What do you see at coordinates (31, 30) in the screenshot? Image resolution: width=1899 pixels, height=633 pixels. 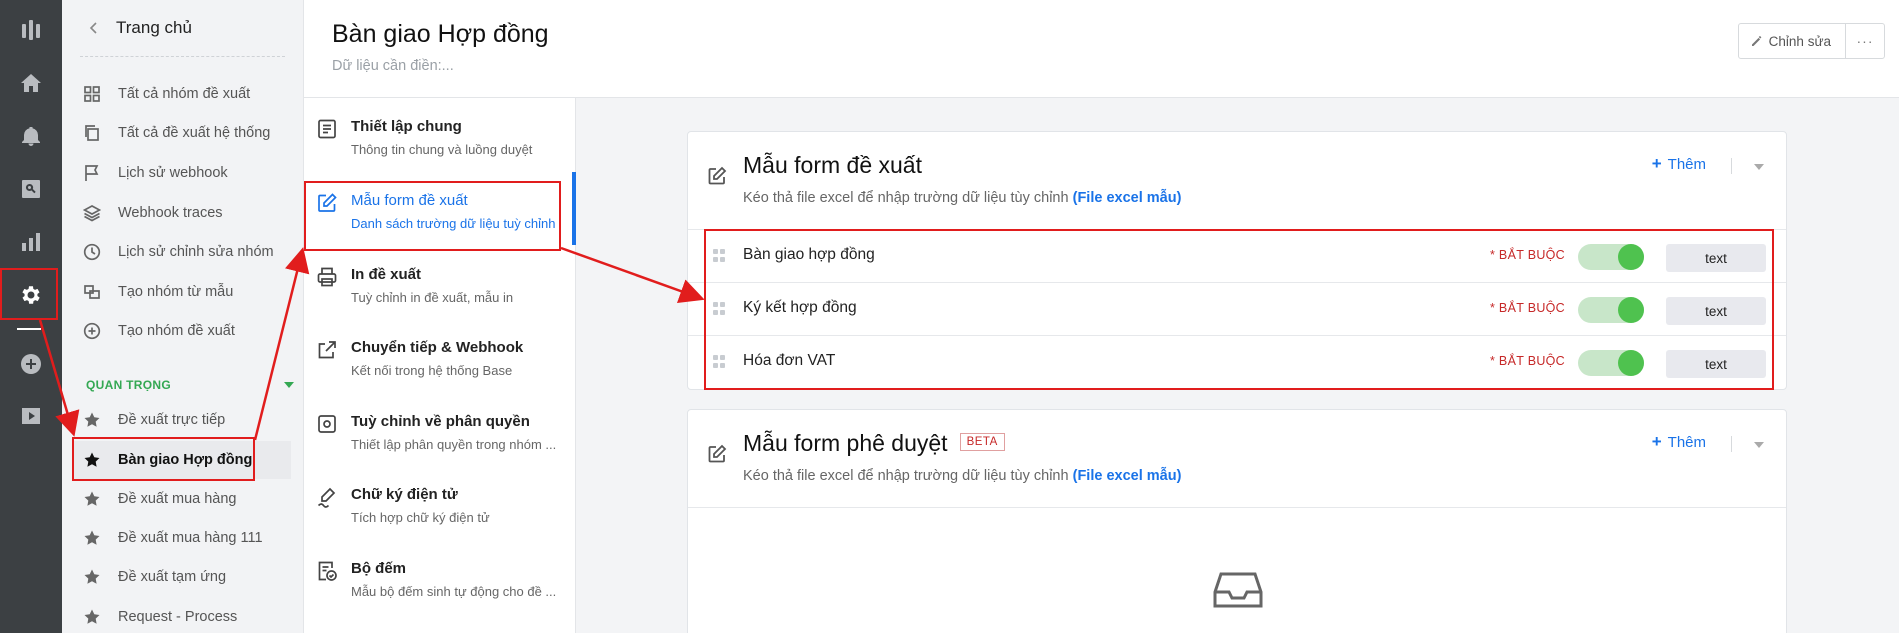 I see `logo-icon` at bounding box center [31, 30].